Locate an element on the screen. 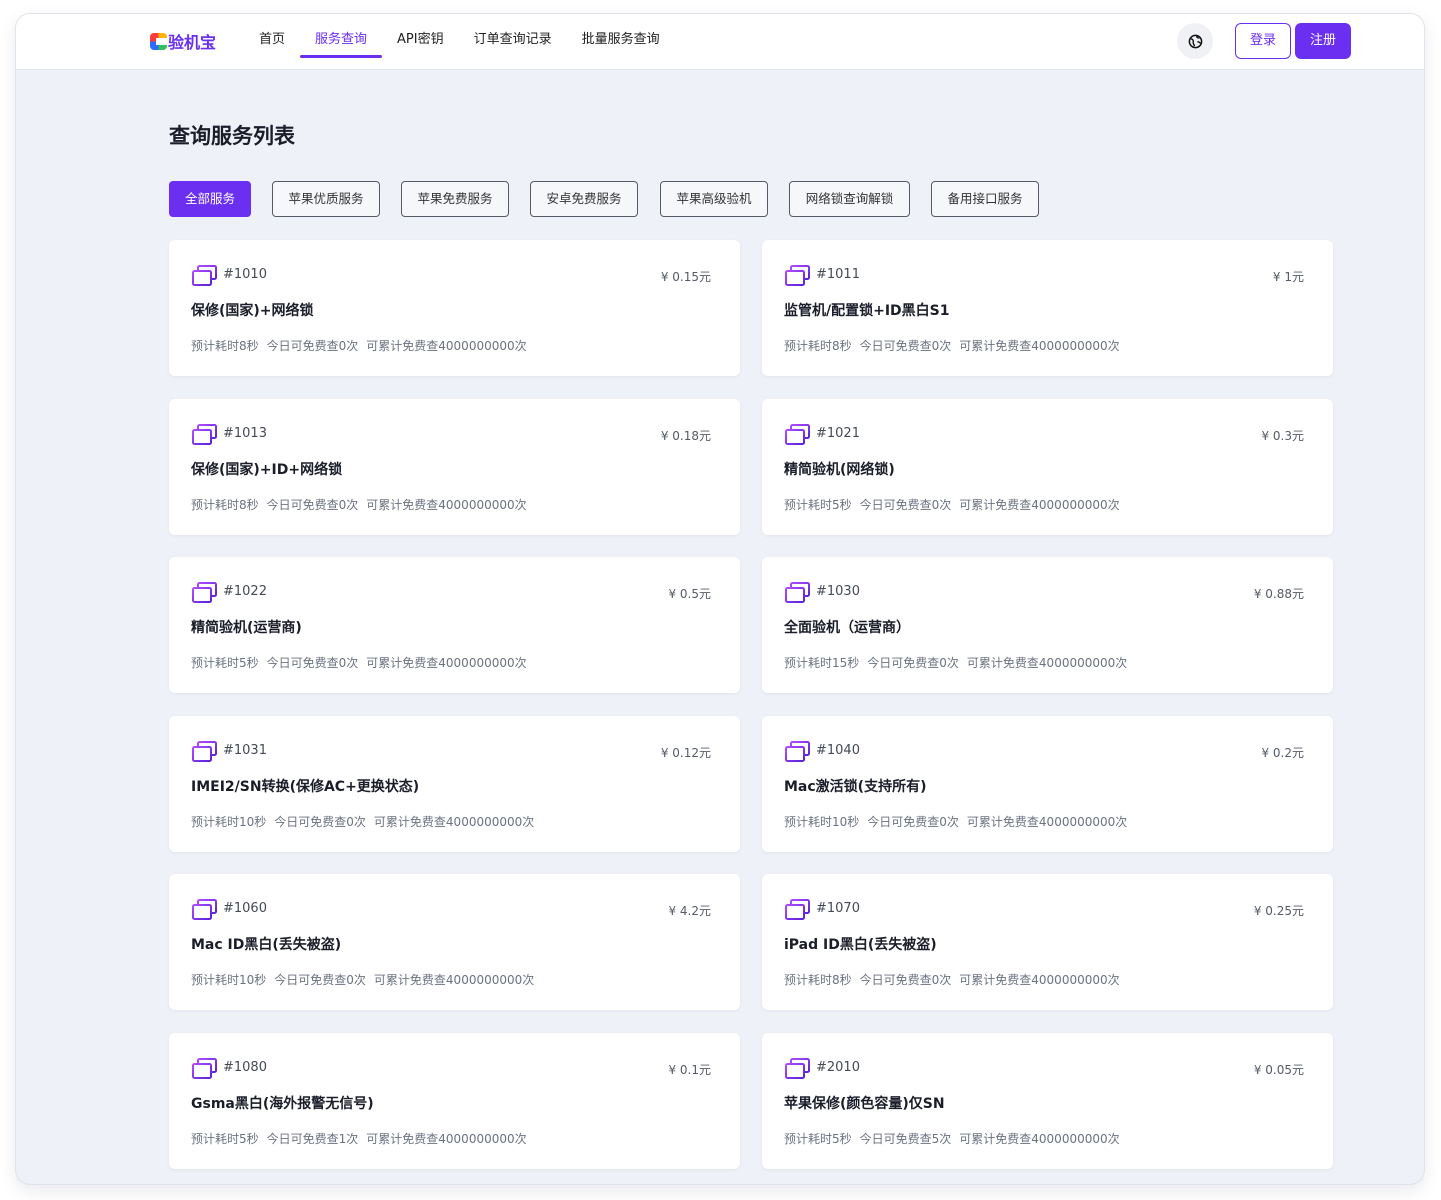 The width and height of the screenshot is (1441, 1200). service-today-free: 今日可免费查5次 is located at coordinates (905, 1139).